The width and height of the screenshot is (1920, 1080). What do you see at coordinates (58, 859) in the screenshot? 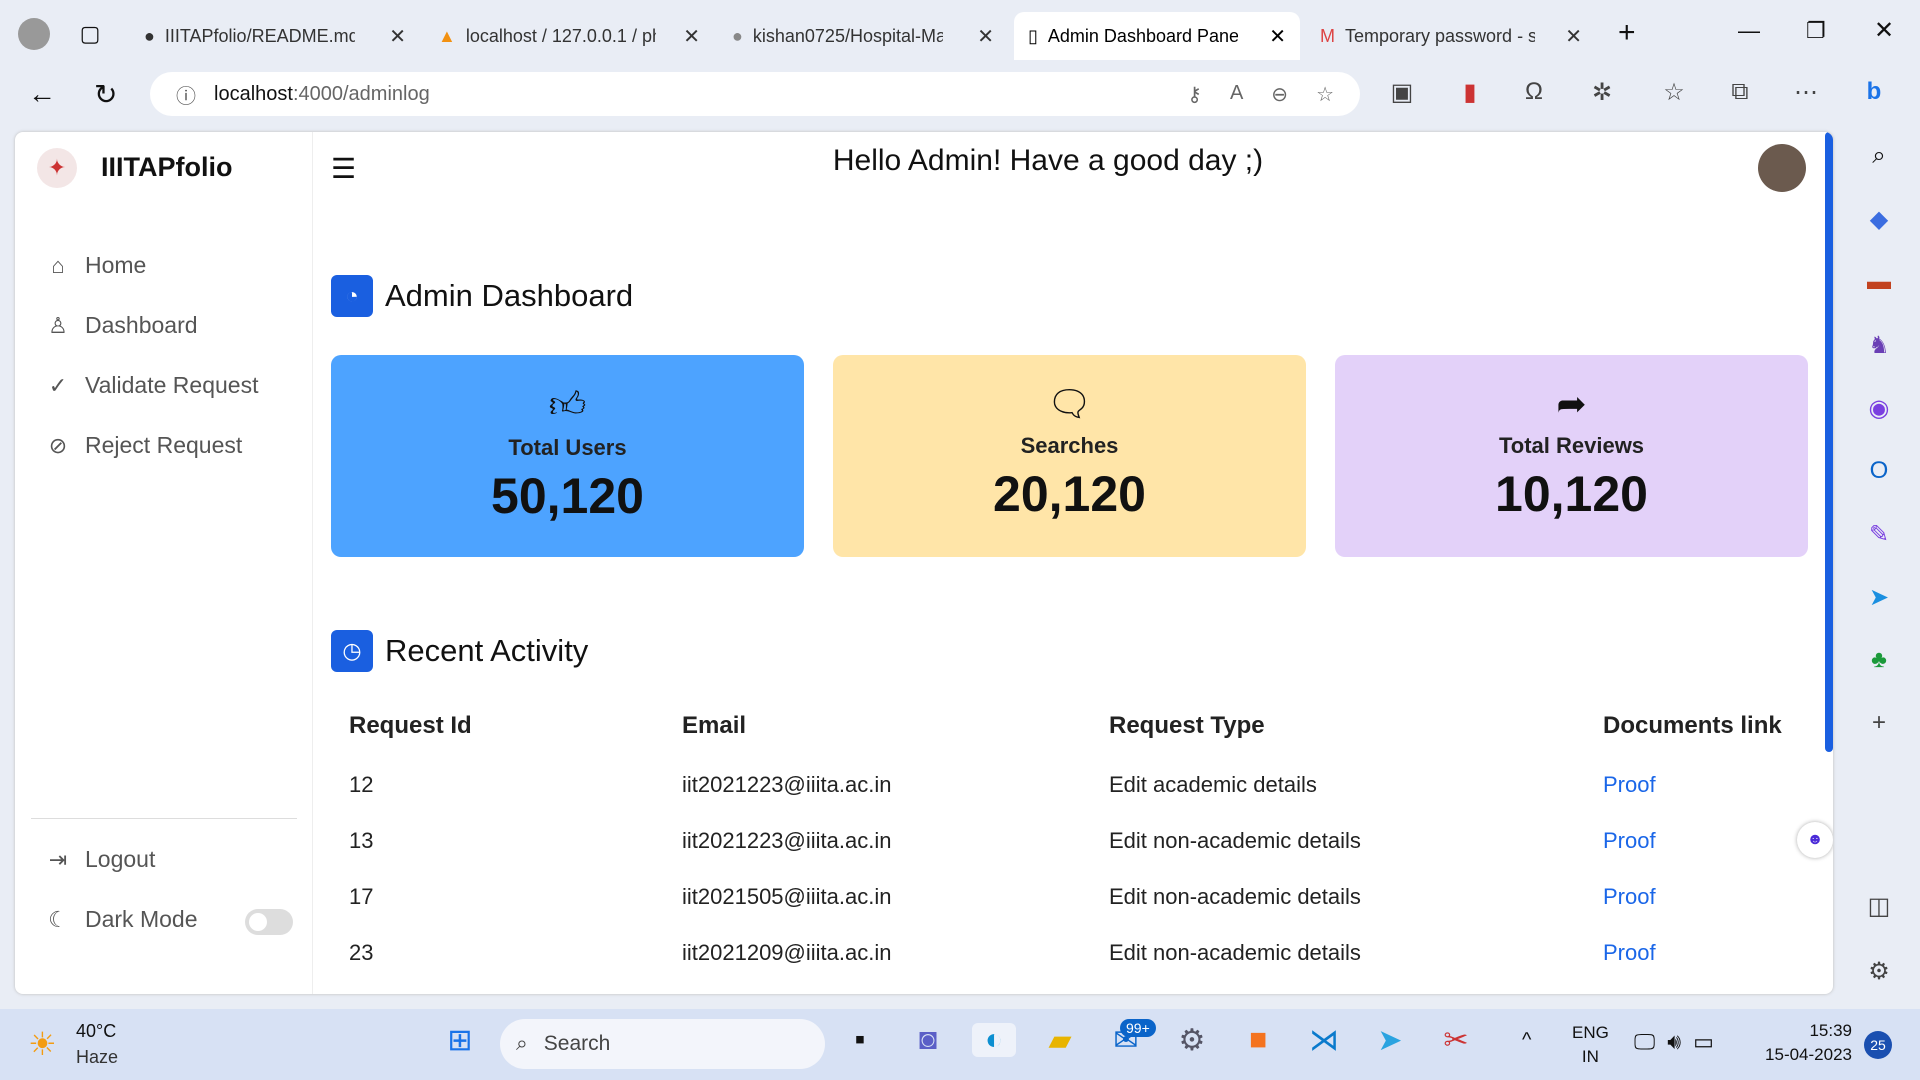
I see `logout-icon: ⇥` at bounding box center [58, 859].